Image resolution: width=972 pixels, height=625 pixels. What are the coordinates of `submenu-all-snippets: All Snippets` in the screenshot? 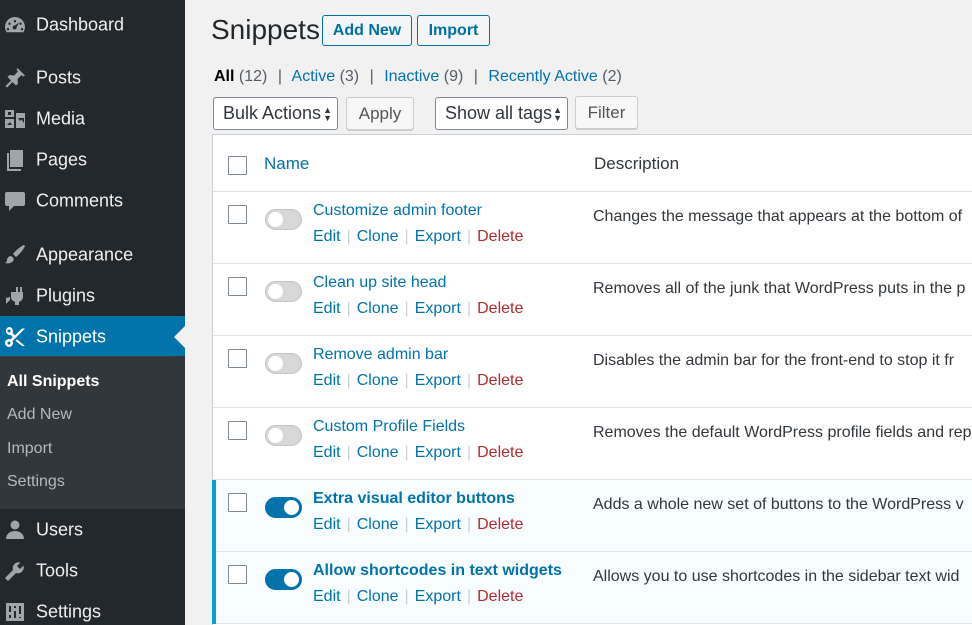 It's located at (53, 382).